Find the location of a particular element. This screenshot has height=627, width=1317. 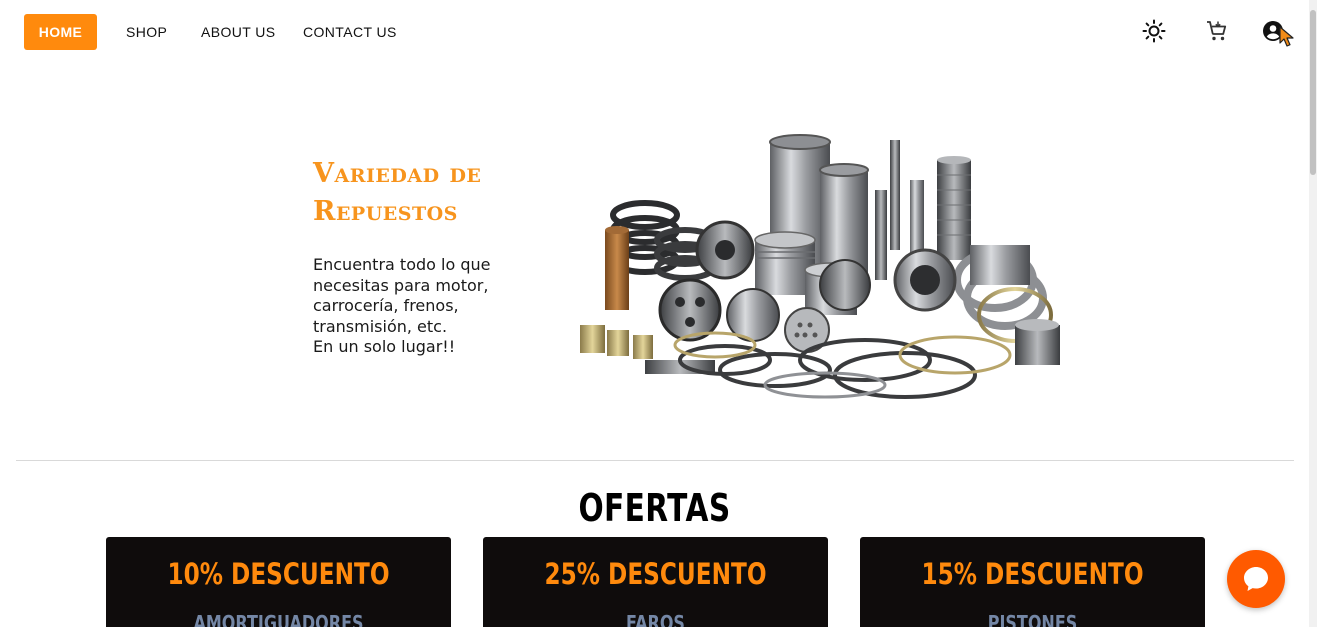

offer-category: AMORTIGUADORES is located at coordinates (278, 619).